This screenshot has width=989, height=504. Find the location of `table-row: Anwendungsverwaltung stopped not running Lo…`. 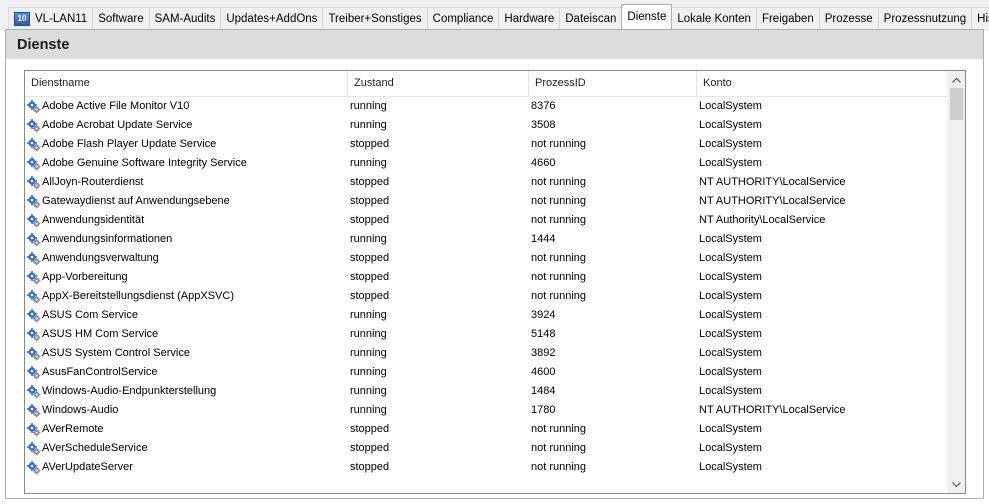

table-row: Anwendungsverwaltung stopped not running Lo… is located at coordinates (486, 258).